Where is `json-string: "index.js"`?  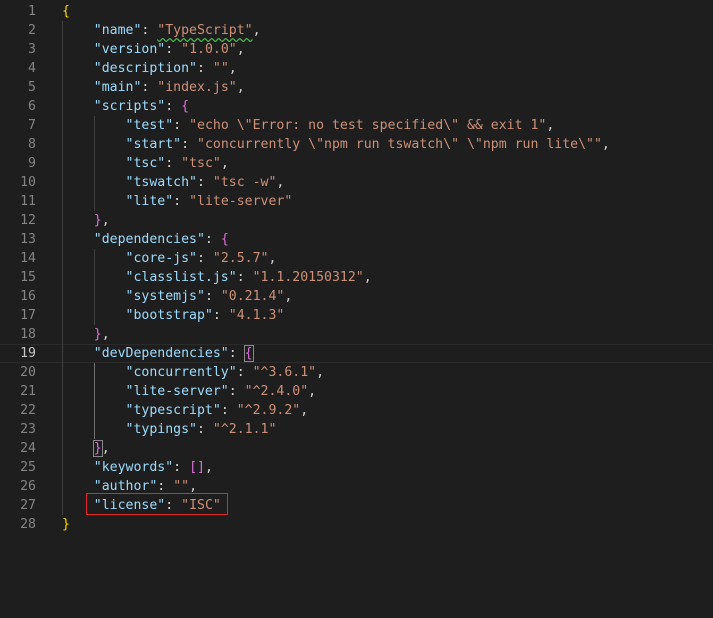
json-string: "index.js" is located at coordinates (197, 87).